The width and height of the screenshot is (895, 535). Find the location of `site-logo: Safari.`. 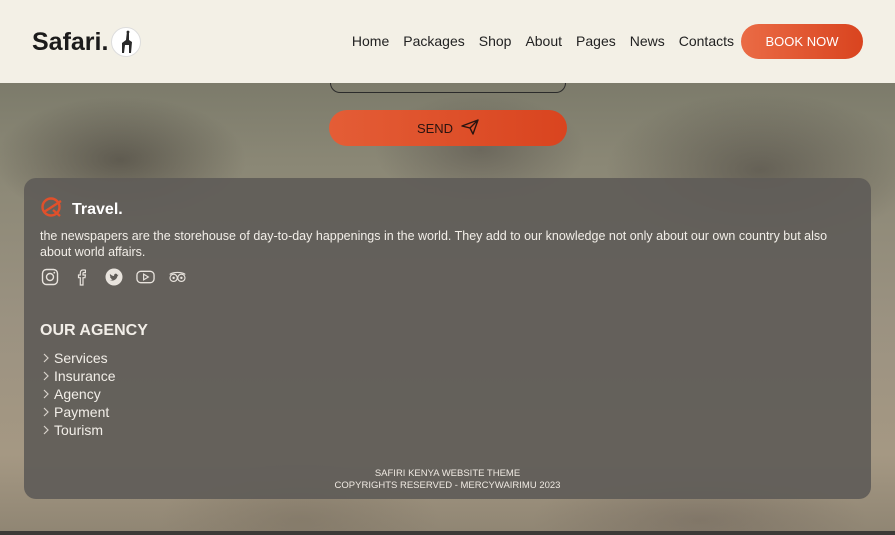

site-logo: Safari. is located at coordinates (87, 42).